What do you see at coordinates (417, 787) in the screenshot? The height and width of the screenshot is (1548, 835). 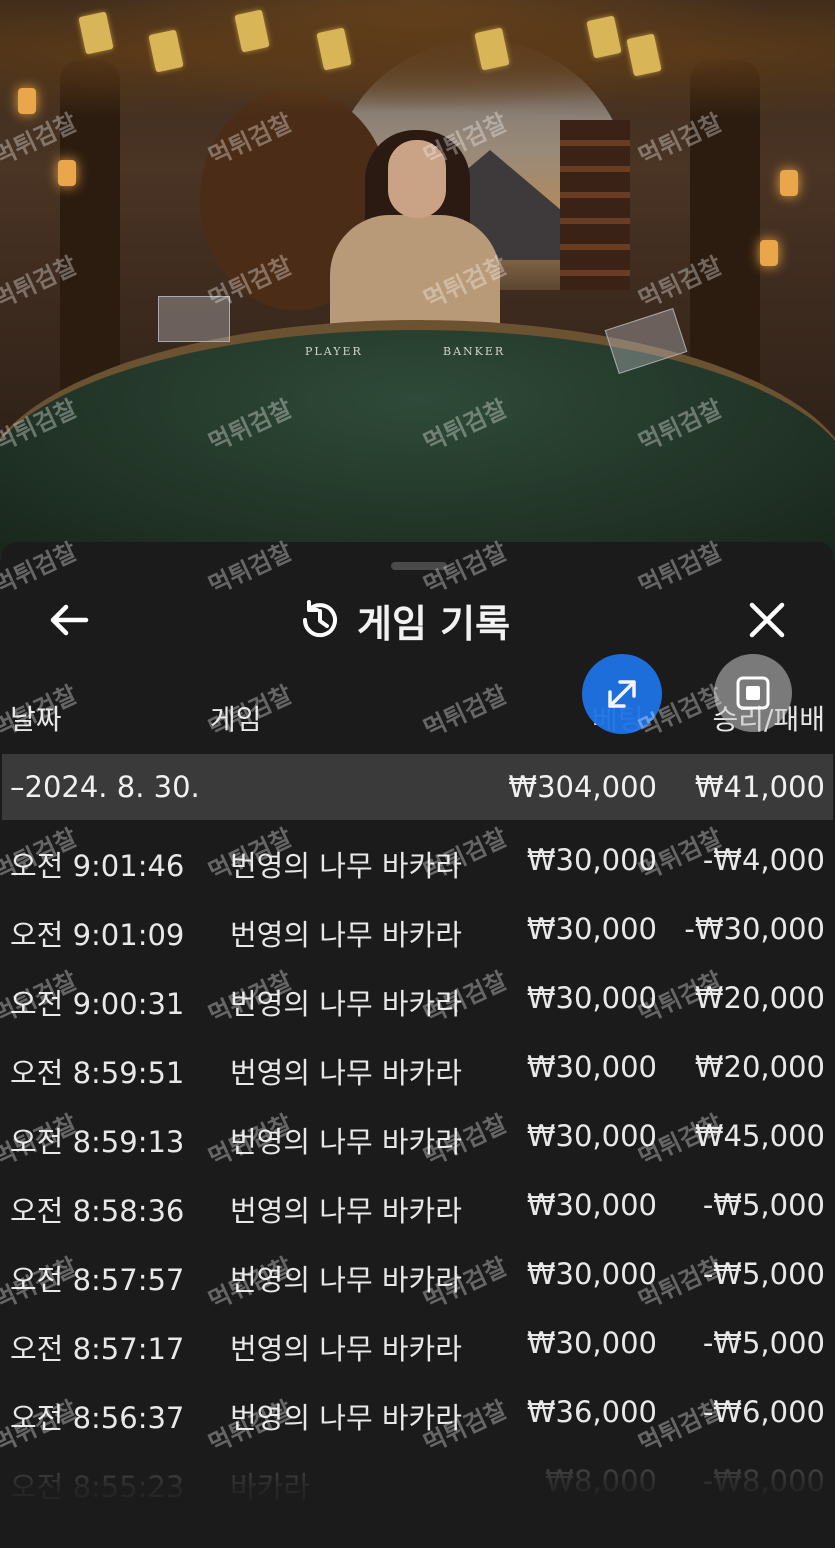 I see `date-group-row: –2024. 8. 30. ₩304,000 ₩41,000` at bounding box center [417, 787].